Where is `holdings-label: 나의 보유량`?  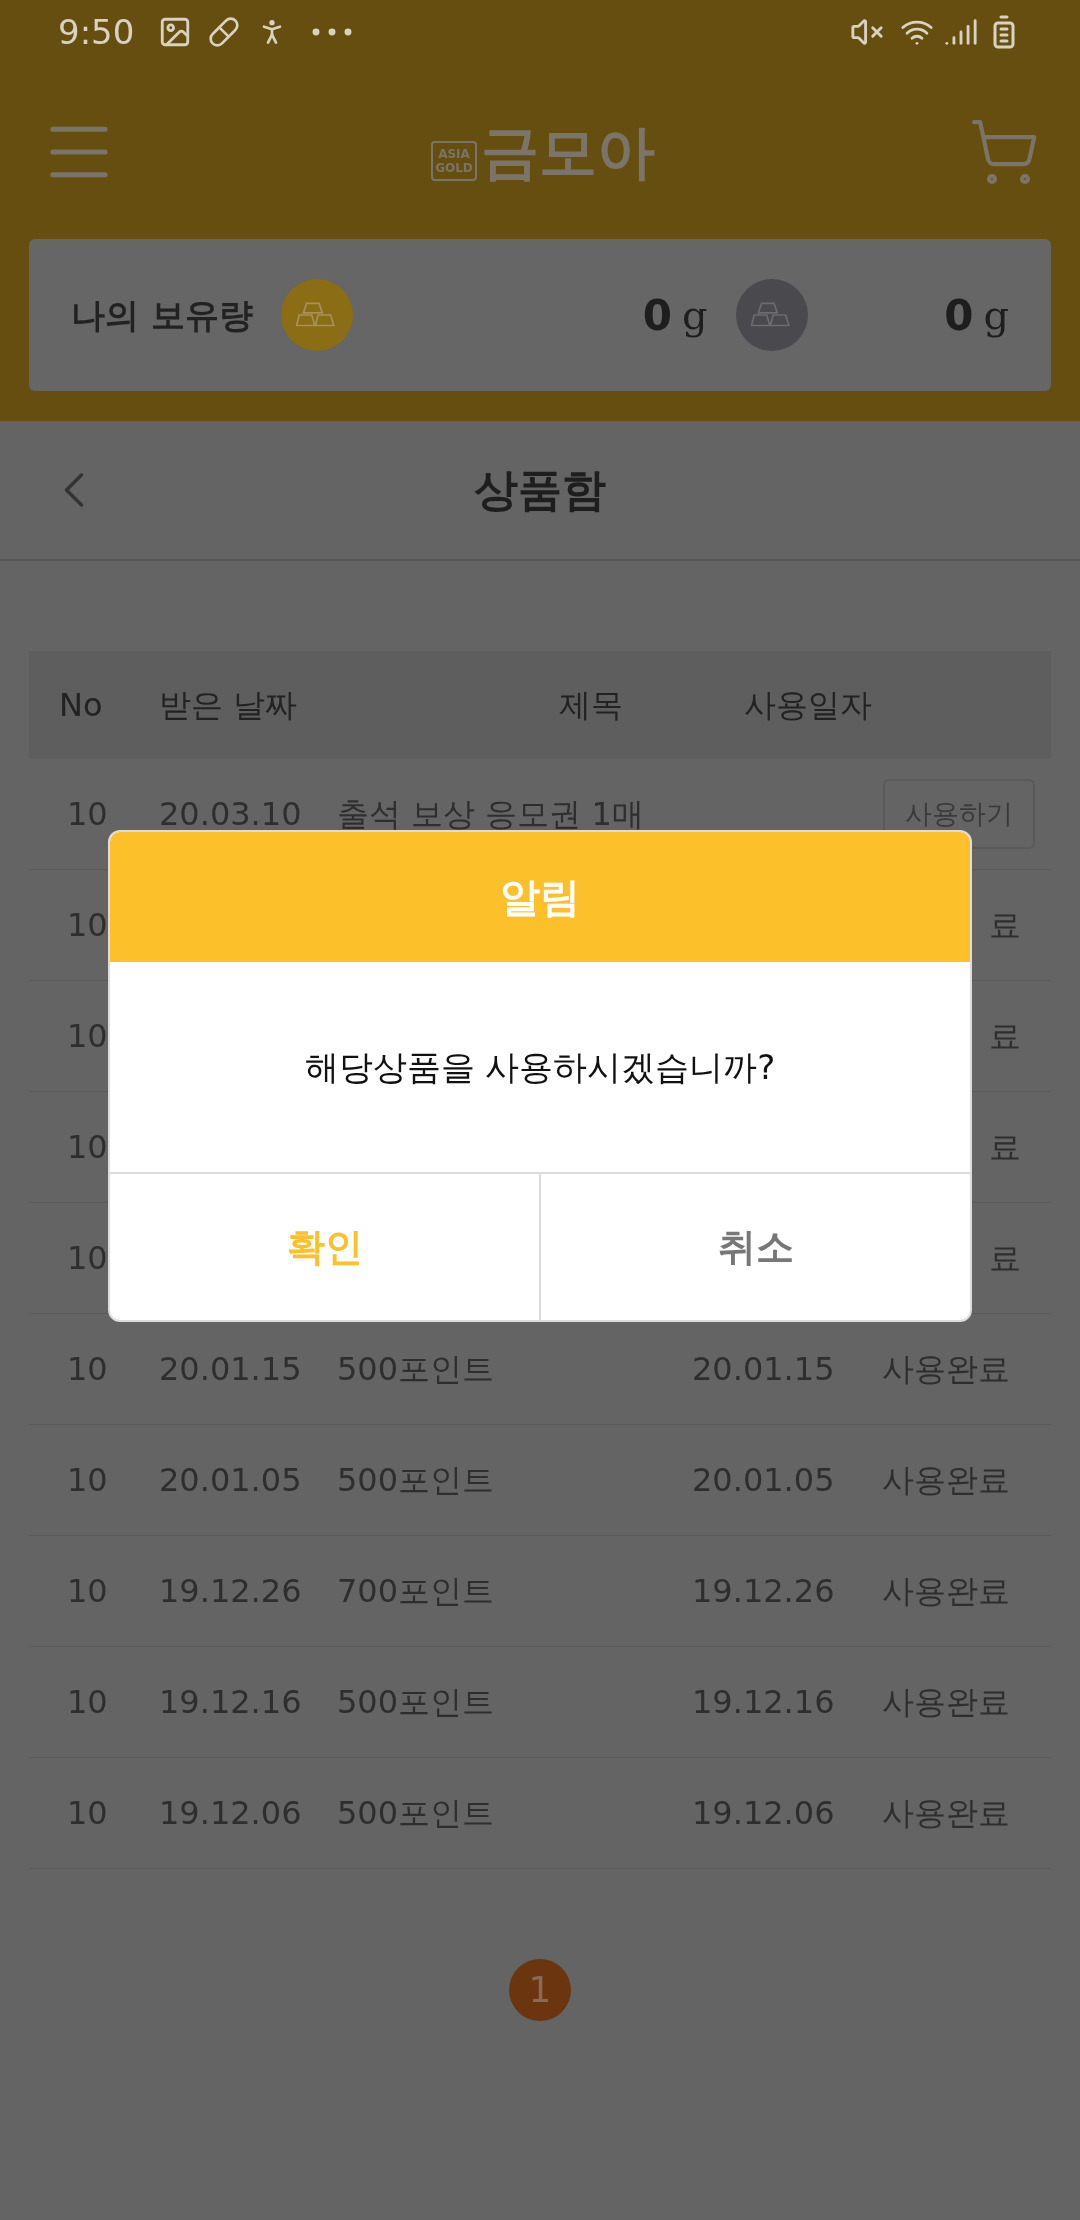 holdings-label: 나의 보유량 is located at coordinates (162, 315).